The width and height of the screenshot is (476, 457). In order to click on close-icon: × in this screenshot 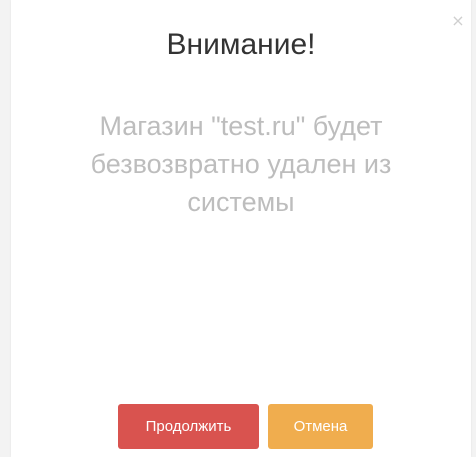, I will do `click(458, 21)`.